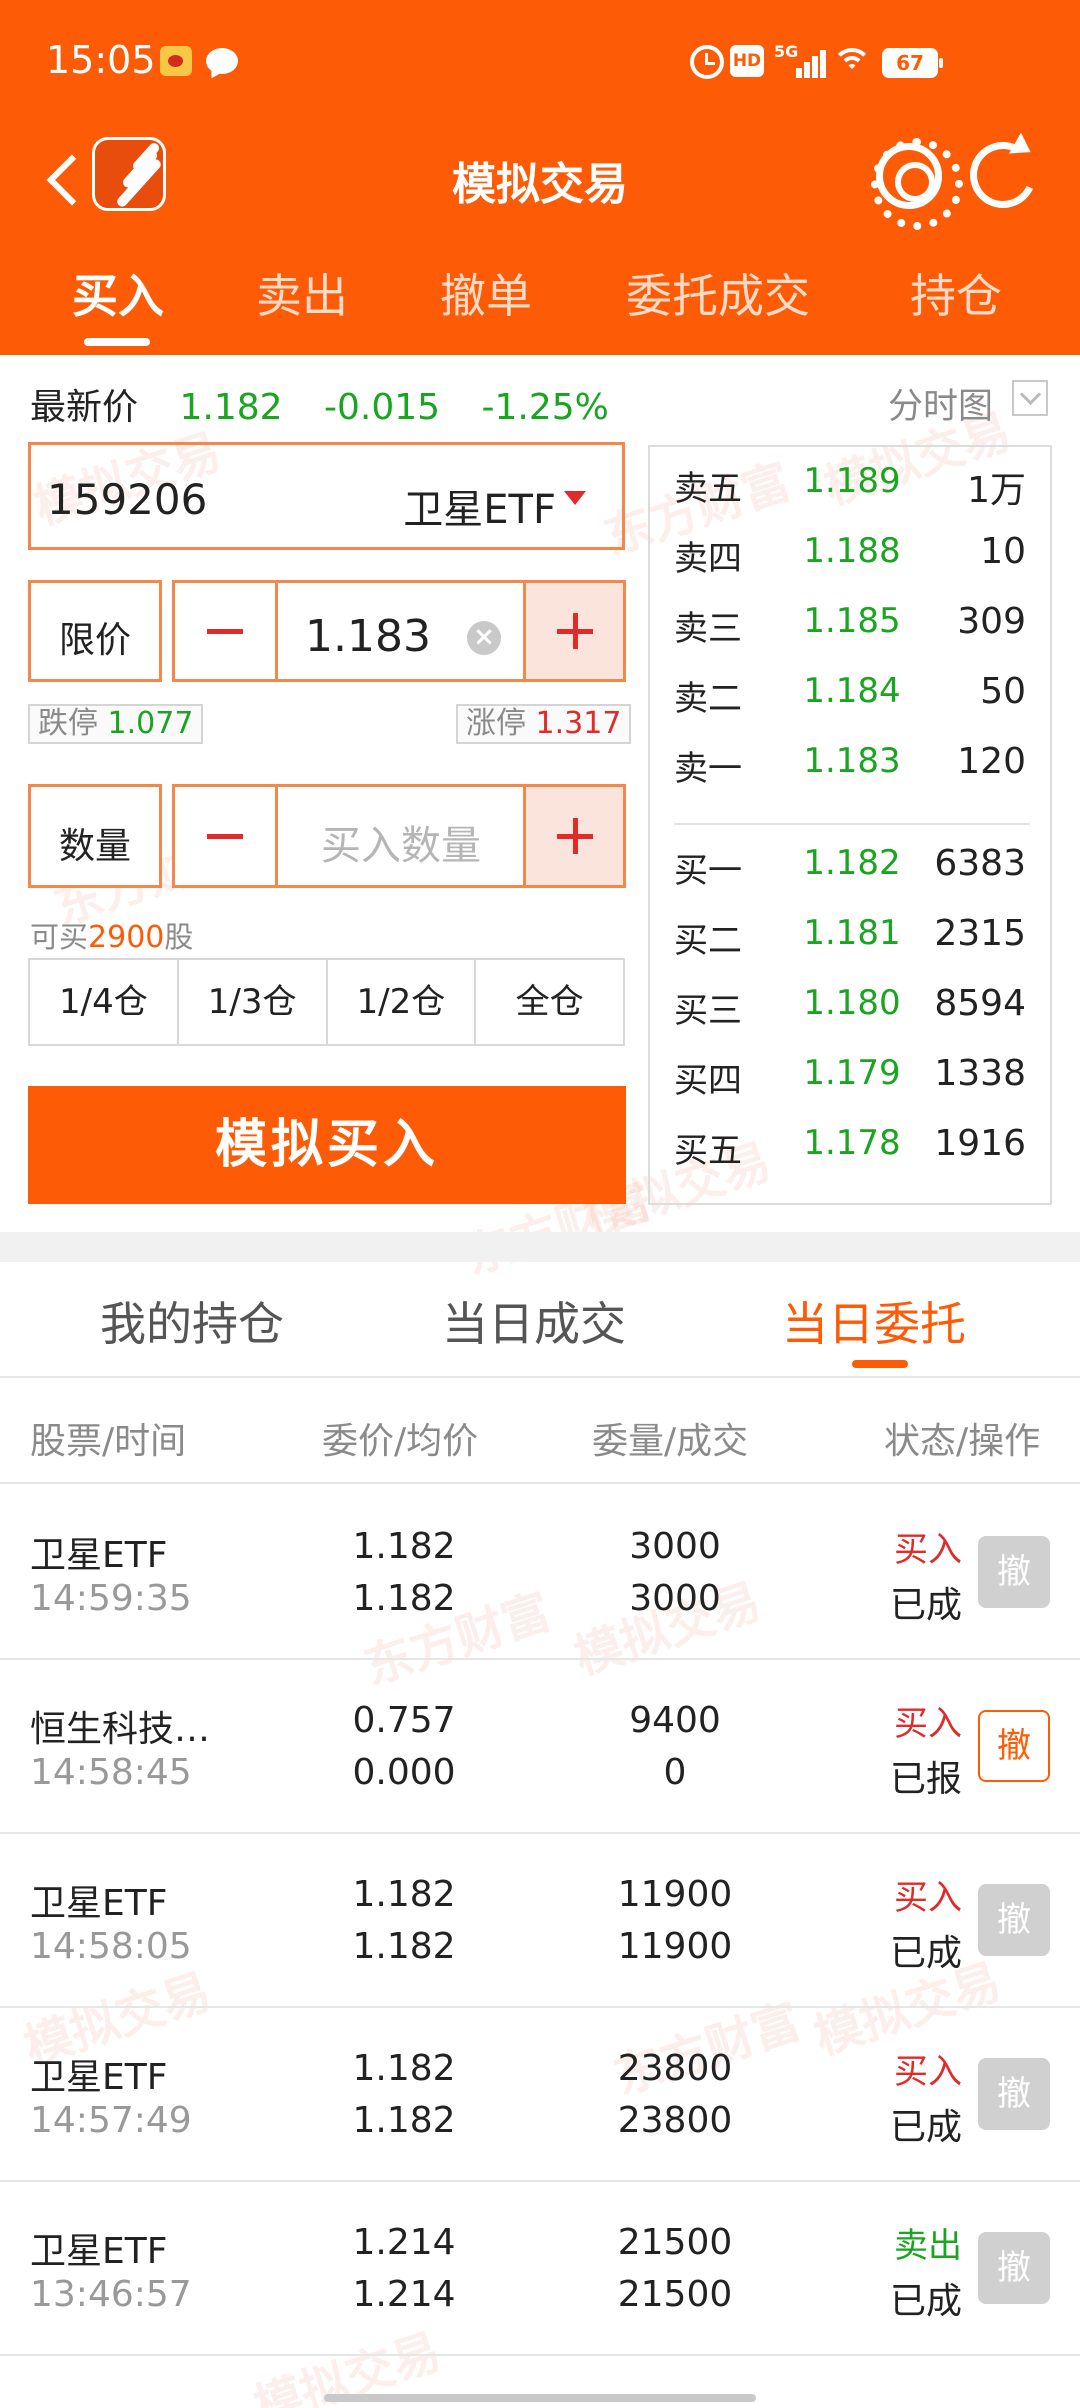 The height and width of the screenshot is (2408, 1080). I want to click on order-quantity: 11900, so click(675, 1894).